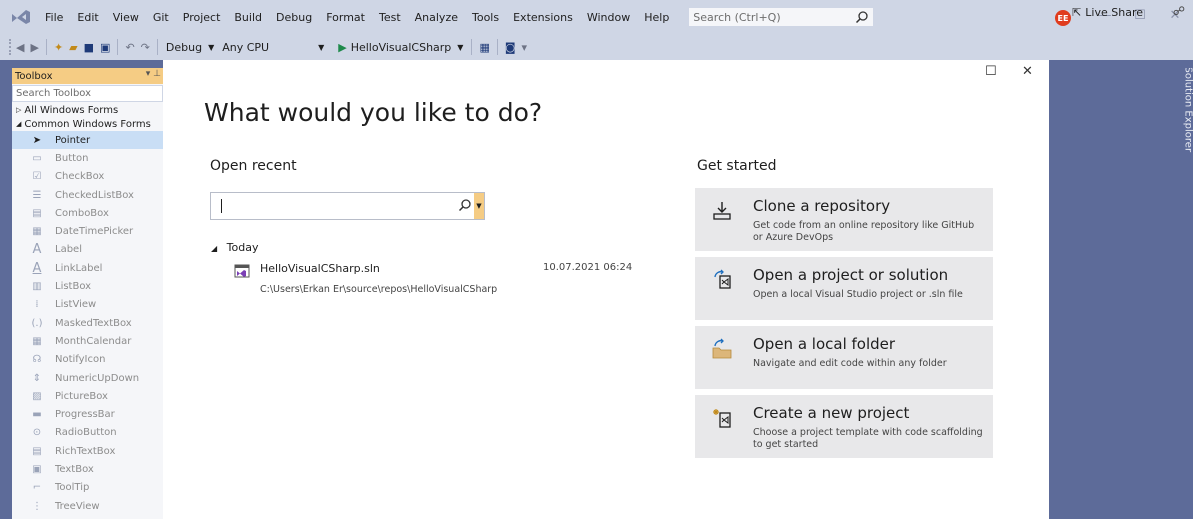 The width and height of the screenshot is (1193, 519). I want to click on solution-configuration-select: Debug ▼, so click(190, 47).